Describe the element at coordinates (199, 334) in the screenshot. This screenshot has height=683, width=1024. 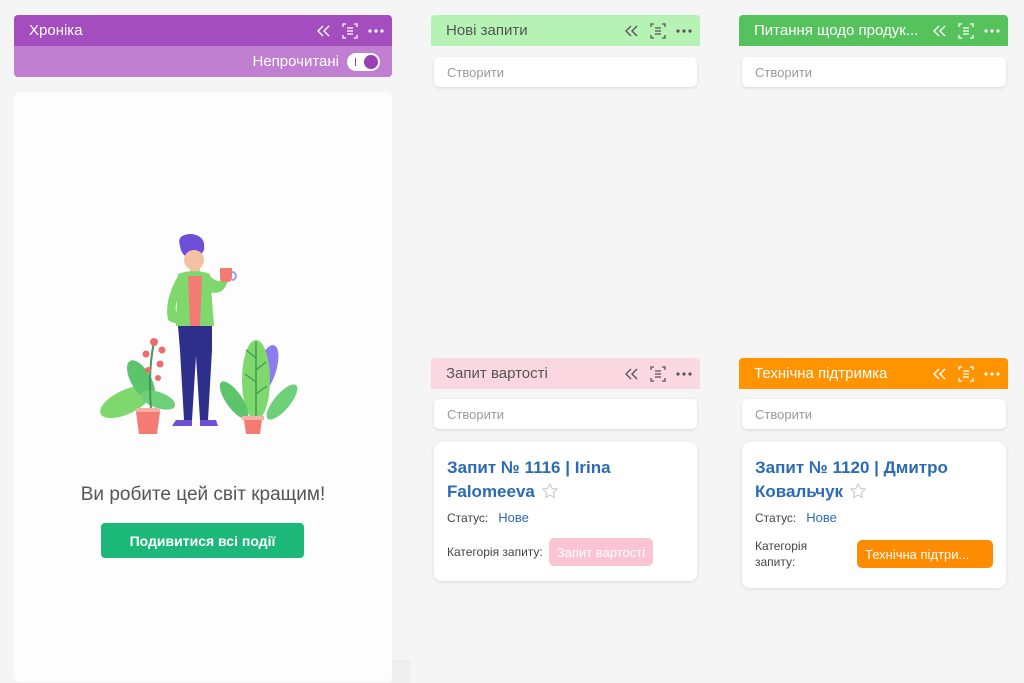
I see `empty-state-illustration` at that location.